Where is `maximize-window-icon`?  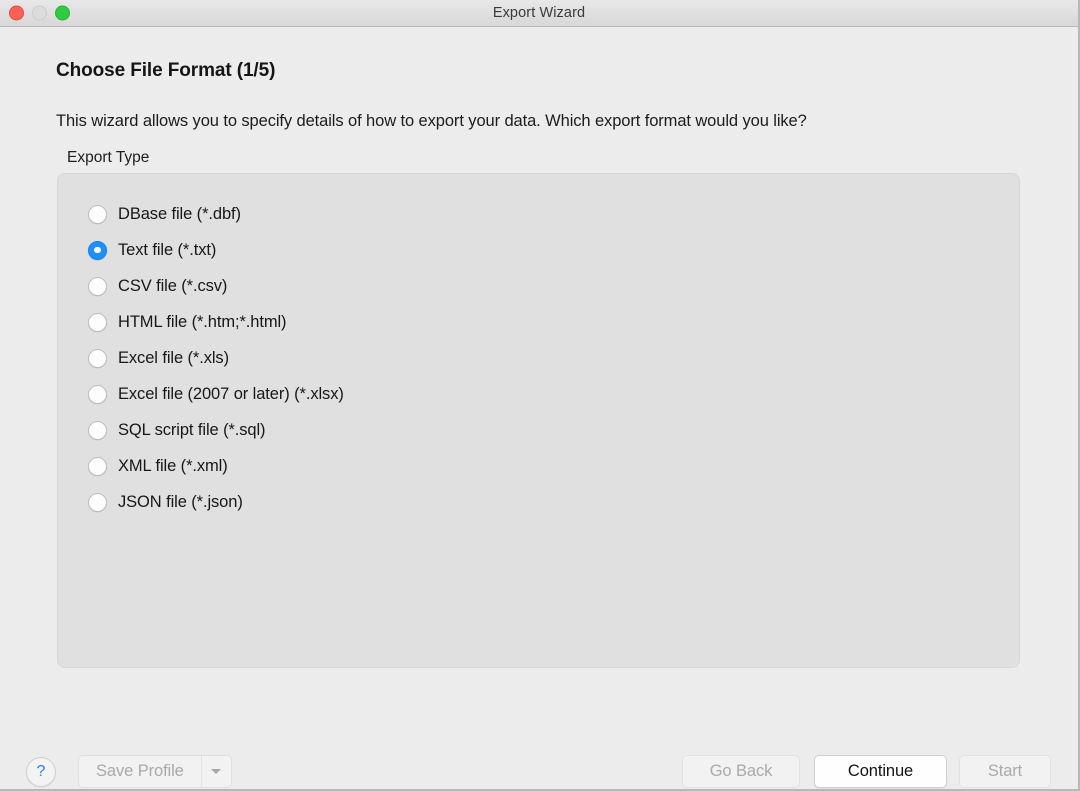 maximize-window-icon is located at coordinates (62, 13).